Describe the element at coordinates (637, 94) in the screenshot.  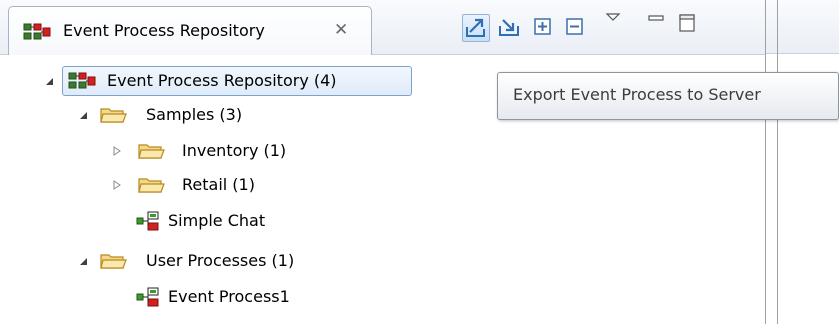
I see `tooltip-text: Export Event Process to Server` at that location.